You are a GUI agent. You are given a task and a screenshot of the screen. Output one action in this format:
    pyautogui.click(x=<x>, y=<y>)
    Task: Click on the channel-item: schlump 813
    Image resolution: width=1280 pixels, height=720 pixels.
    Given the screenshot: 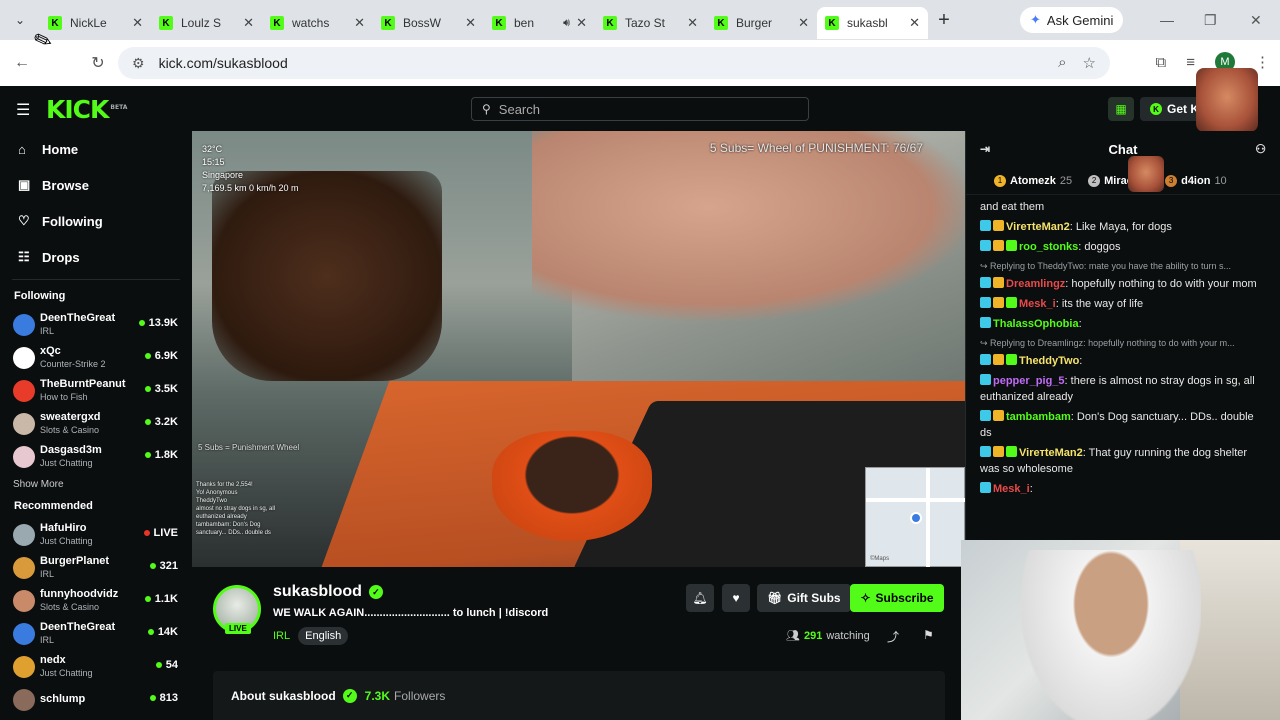 What is the action you would take?
    pyautogui.click(x=96, y=699)
    